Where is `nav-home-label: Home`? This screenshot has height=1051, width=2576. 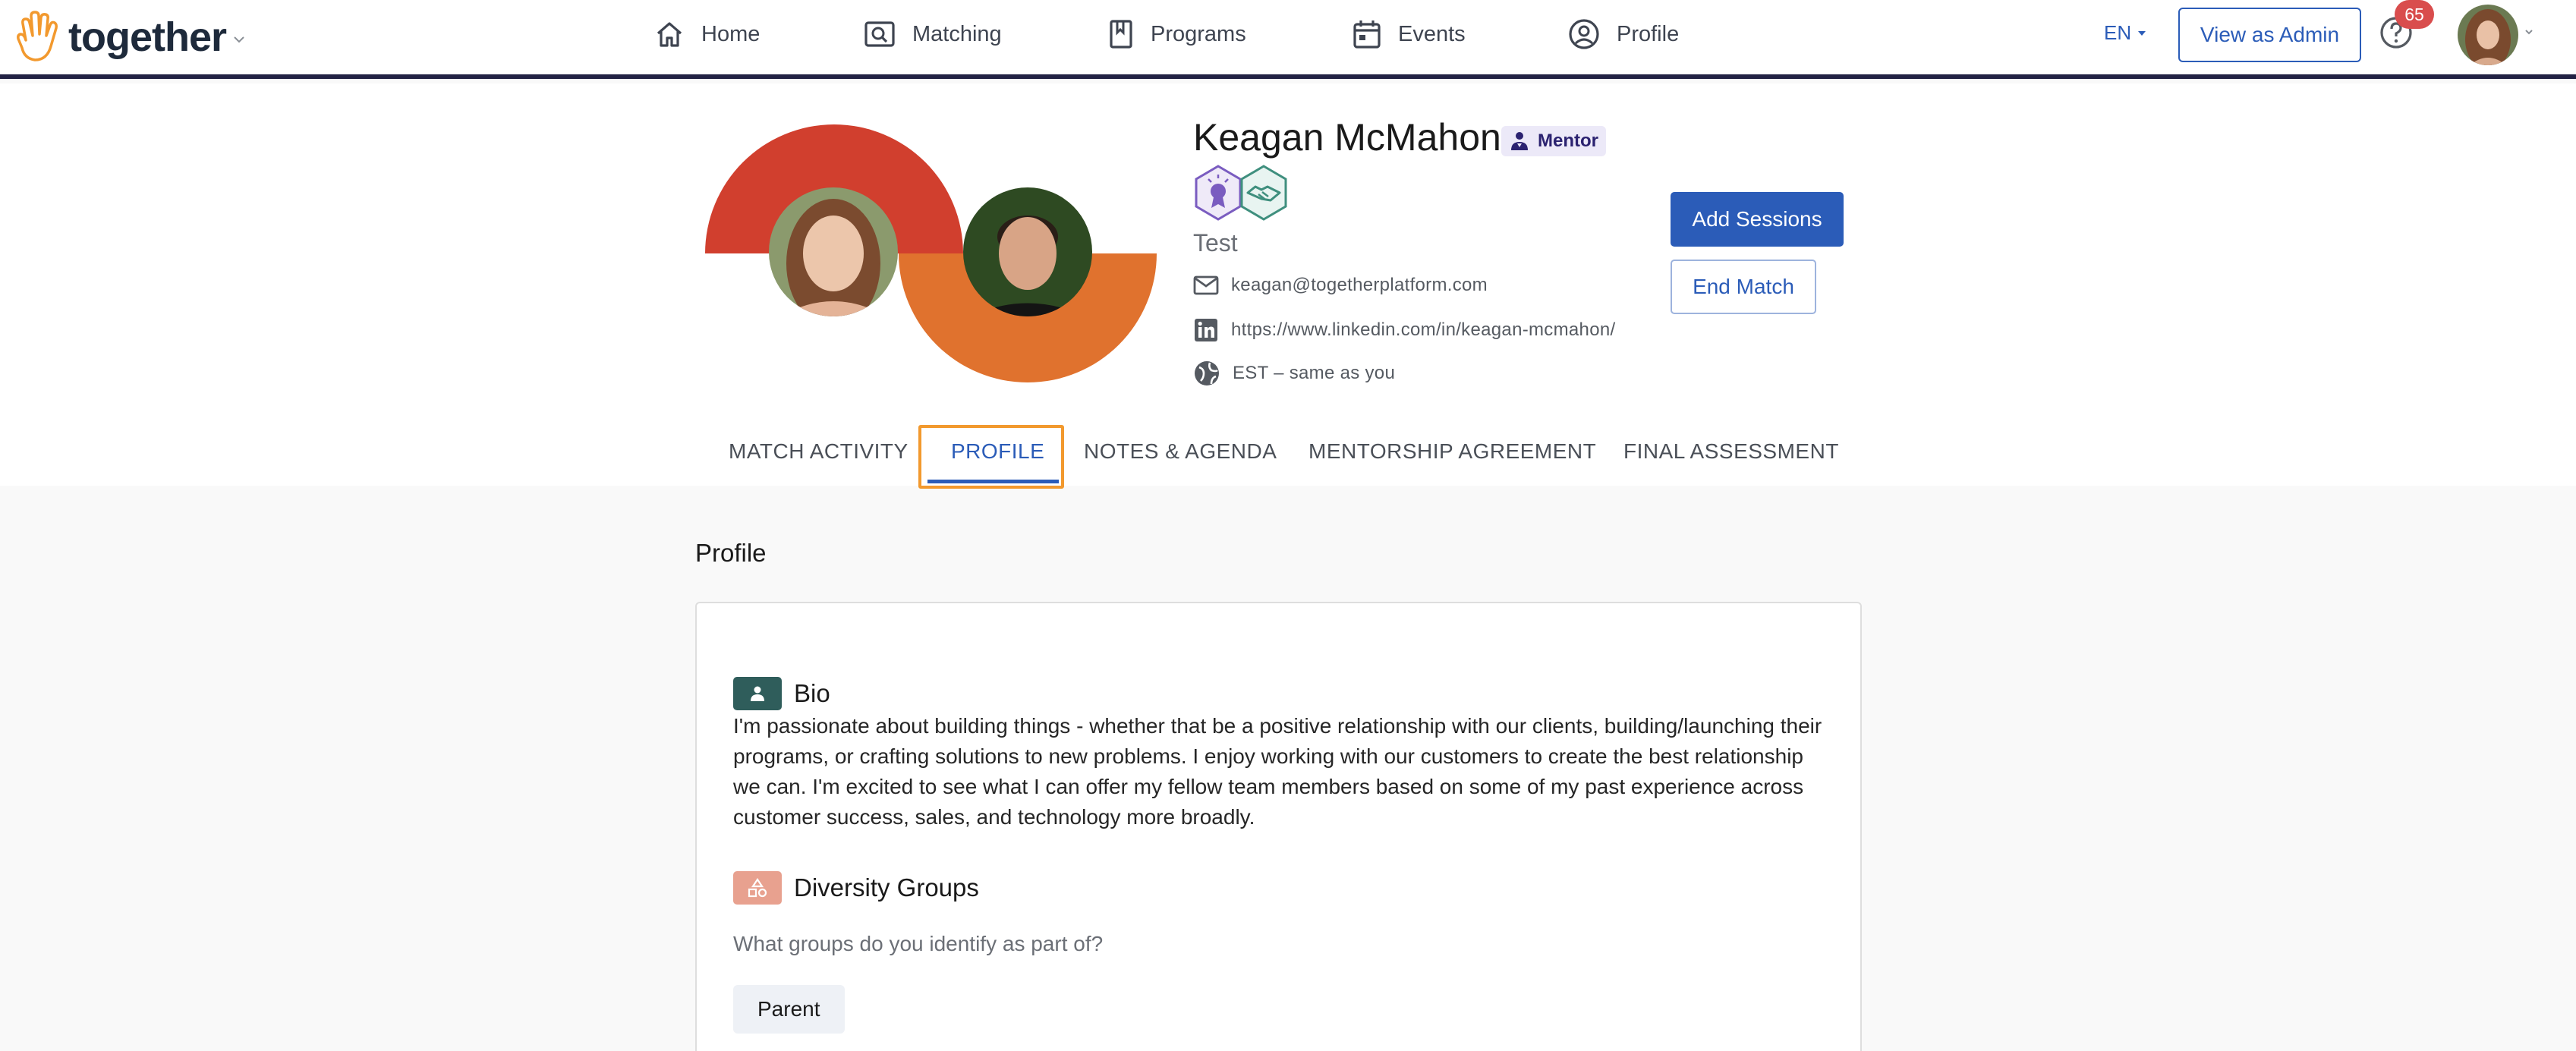
nav-home-label: Home is located at coordinates (731, 33).